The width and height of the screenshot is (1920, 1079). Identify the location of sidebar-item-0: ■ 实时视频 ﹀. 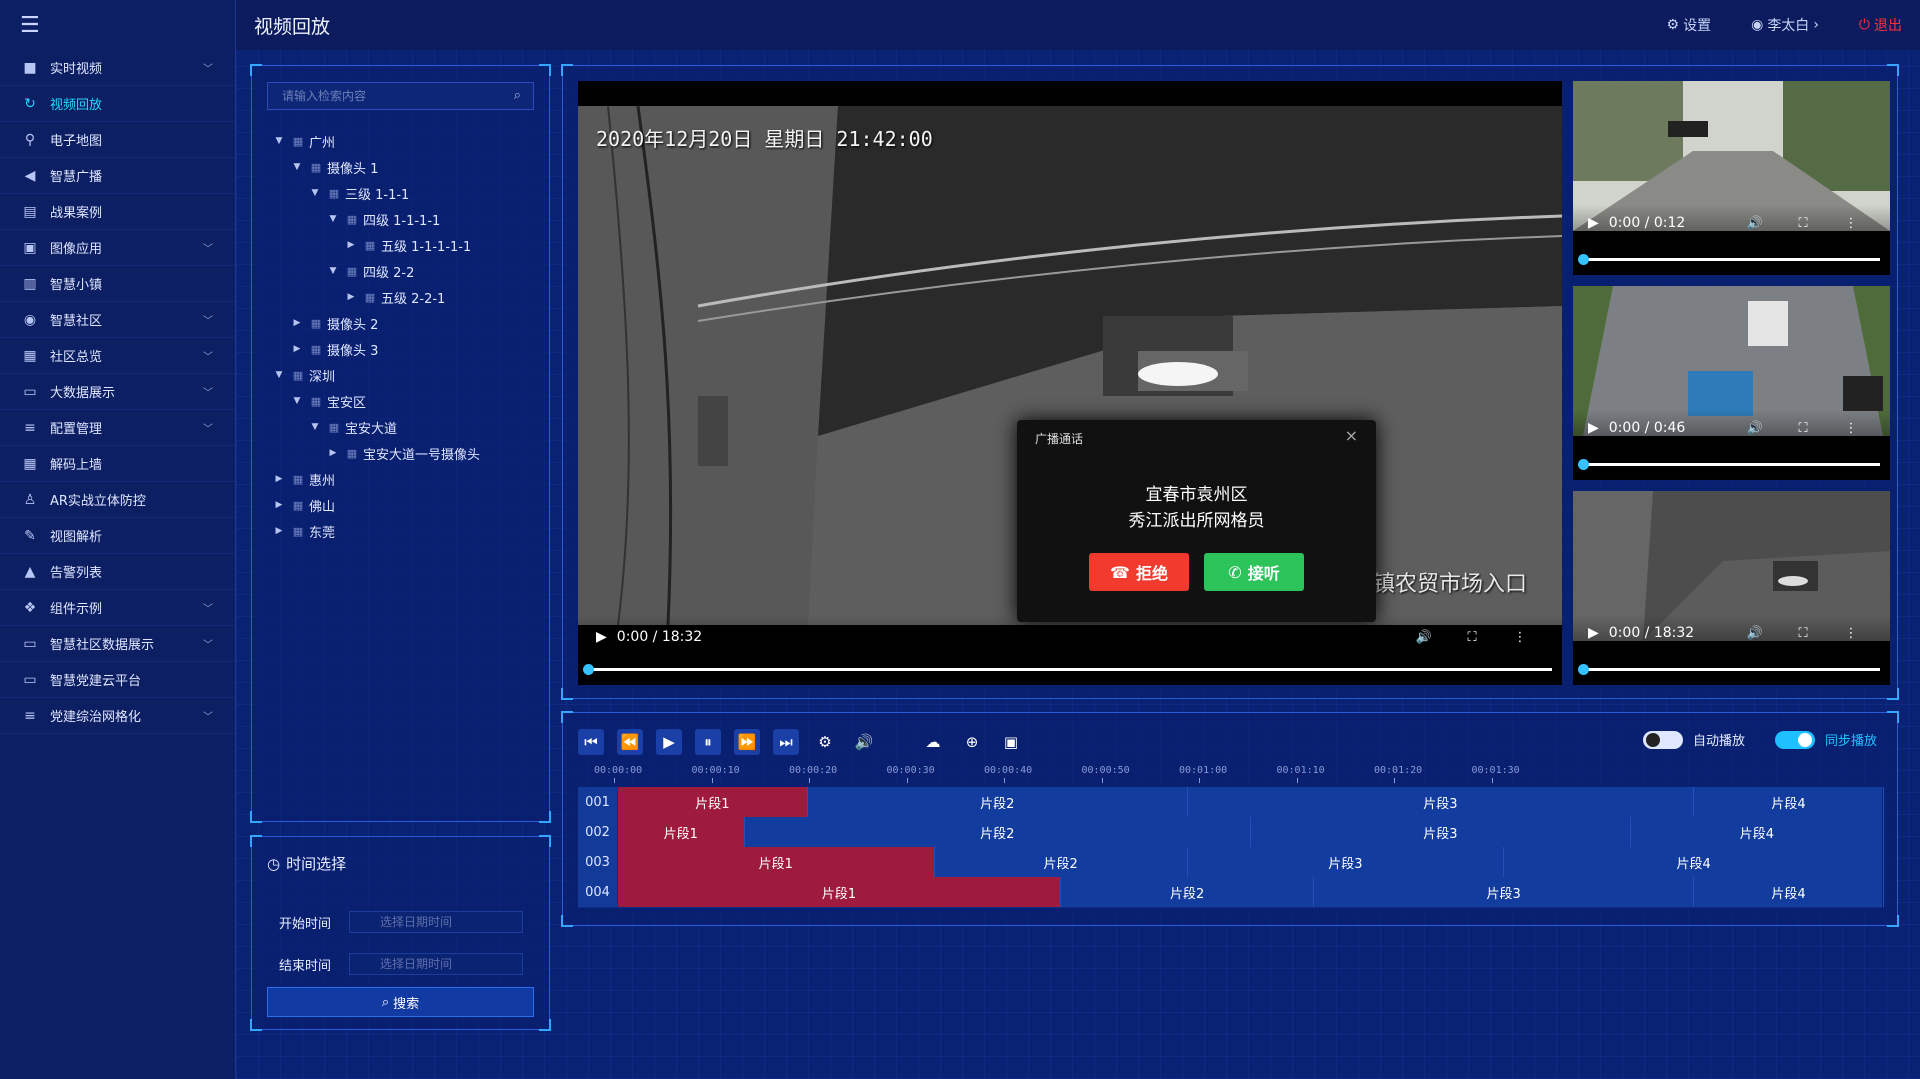
(117, 68).